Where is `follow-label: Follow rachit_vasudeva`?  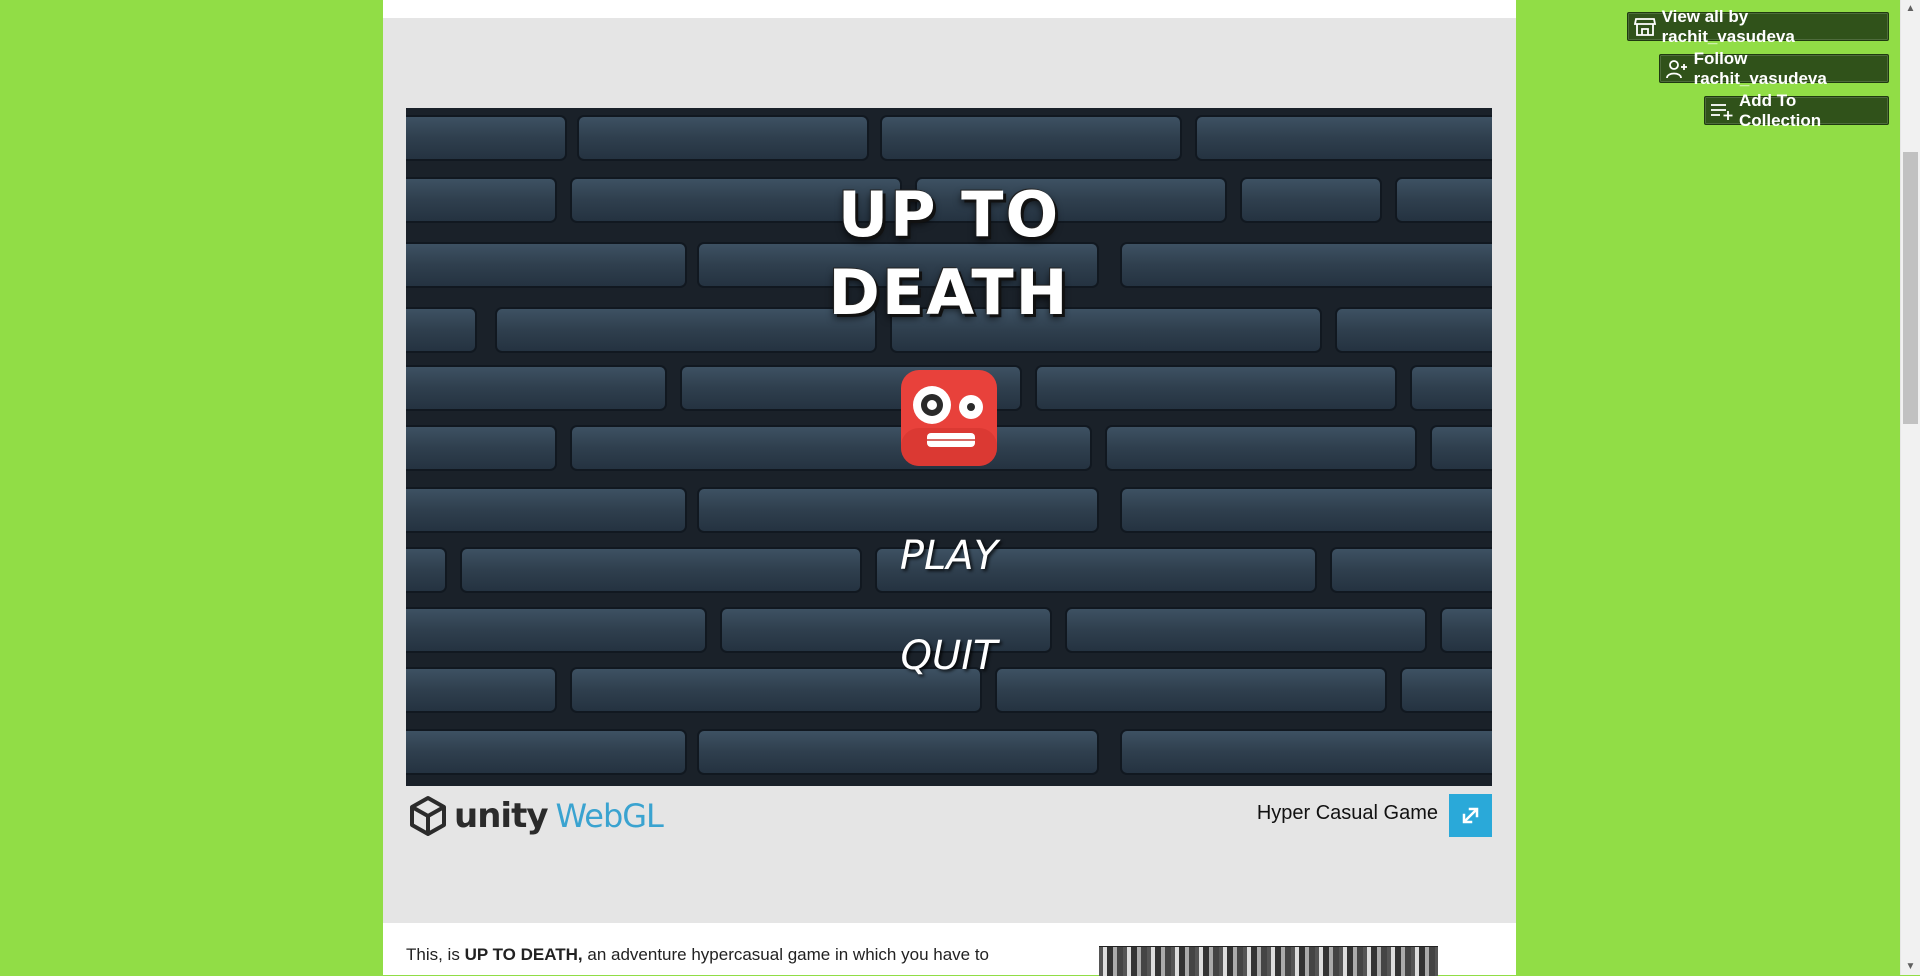
follow-label: Follow rachit_vasudeva is located at coordinates (1760, 68).